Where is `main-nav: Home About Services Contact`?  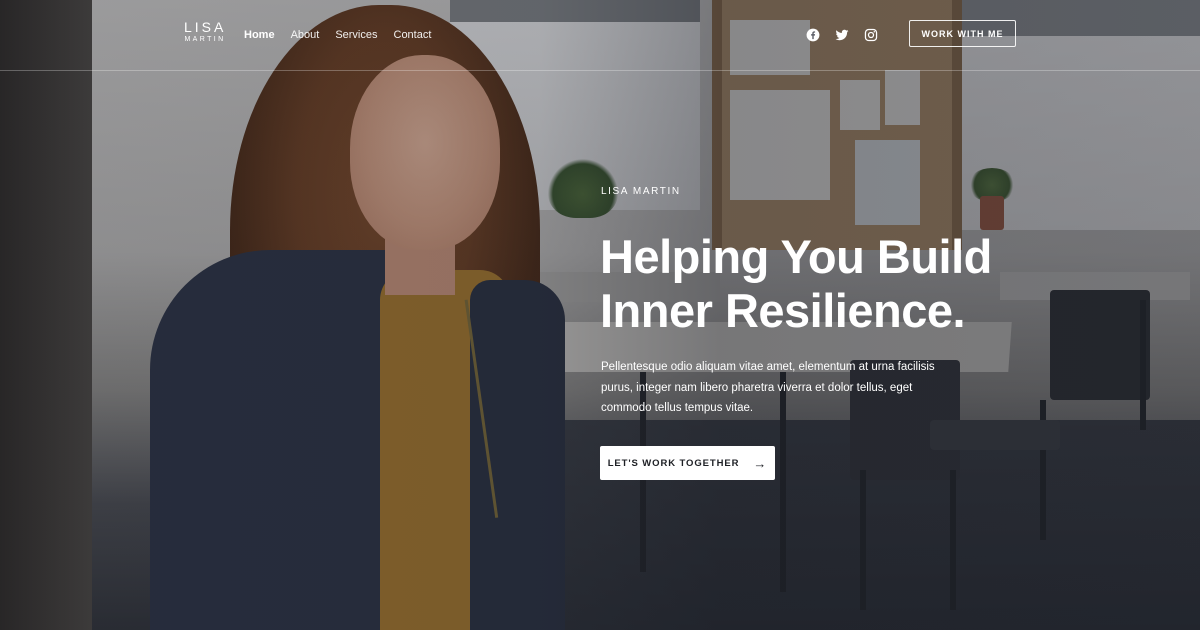
main-nav: Home About Services Contact is located at coordinates (337, 35).